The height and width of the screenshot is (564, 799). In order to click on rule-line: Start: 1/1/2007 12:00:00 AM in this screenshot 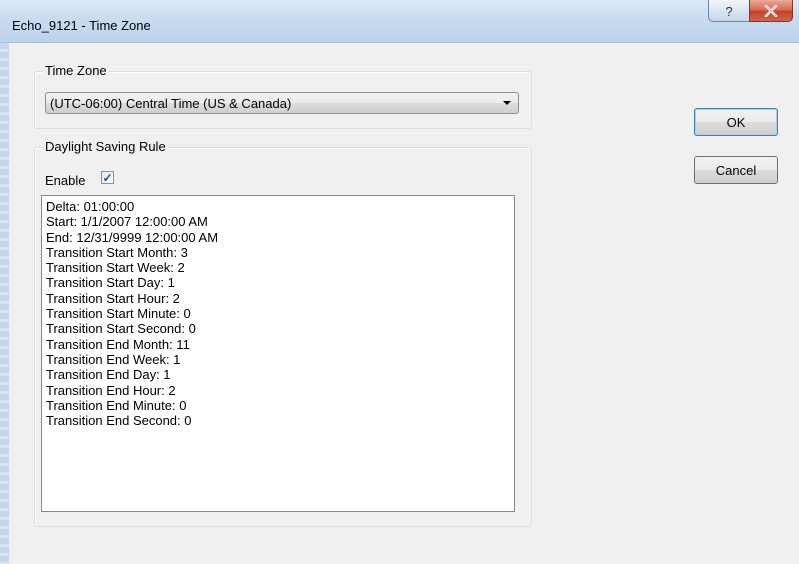, I will do `click(127, 222)`.